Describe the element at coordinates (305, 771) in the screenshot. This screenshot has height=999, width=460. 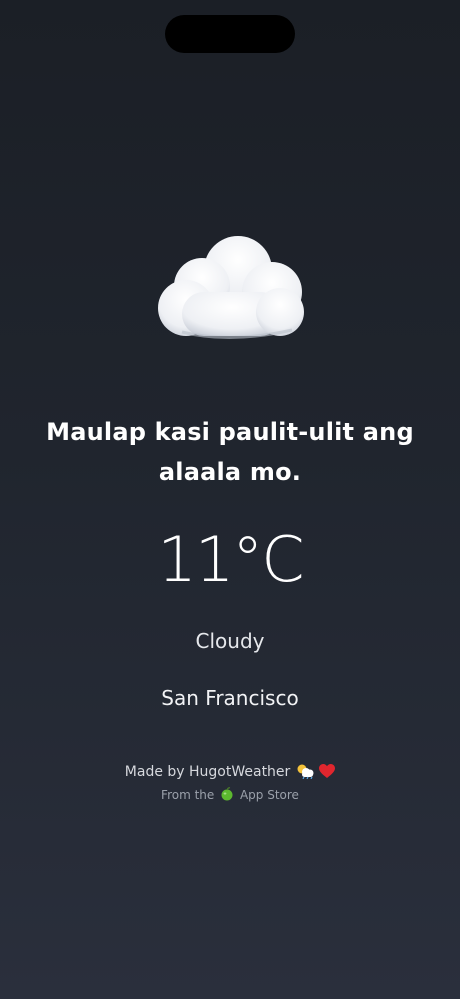
I see `sun-behind-cloud-icon` at that location.